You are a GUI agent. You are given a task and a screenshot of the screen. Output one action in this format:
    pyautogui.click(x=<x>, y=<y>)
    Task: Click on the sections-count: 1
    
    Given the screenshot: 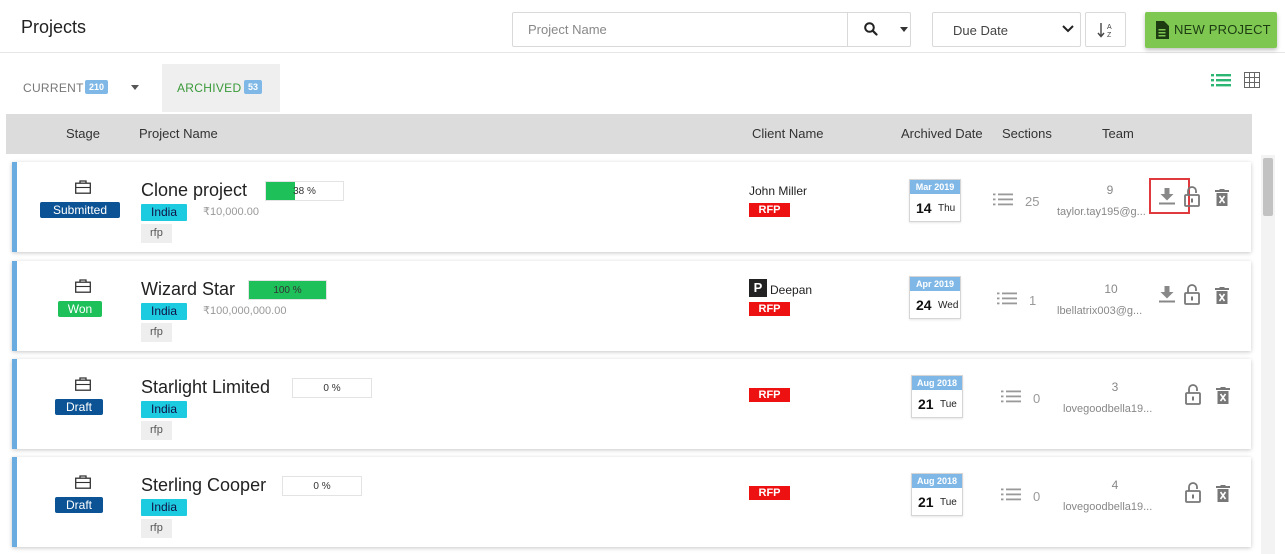 What is the action you would take?
    pyautogui.click(x=1033, y=300)
    